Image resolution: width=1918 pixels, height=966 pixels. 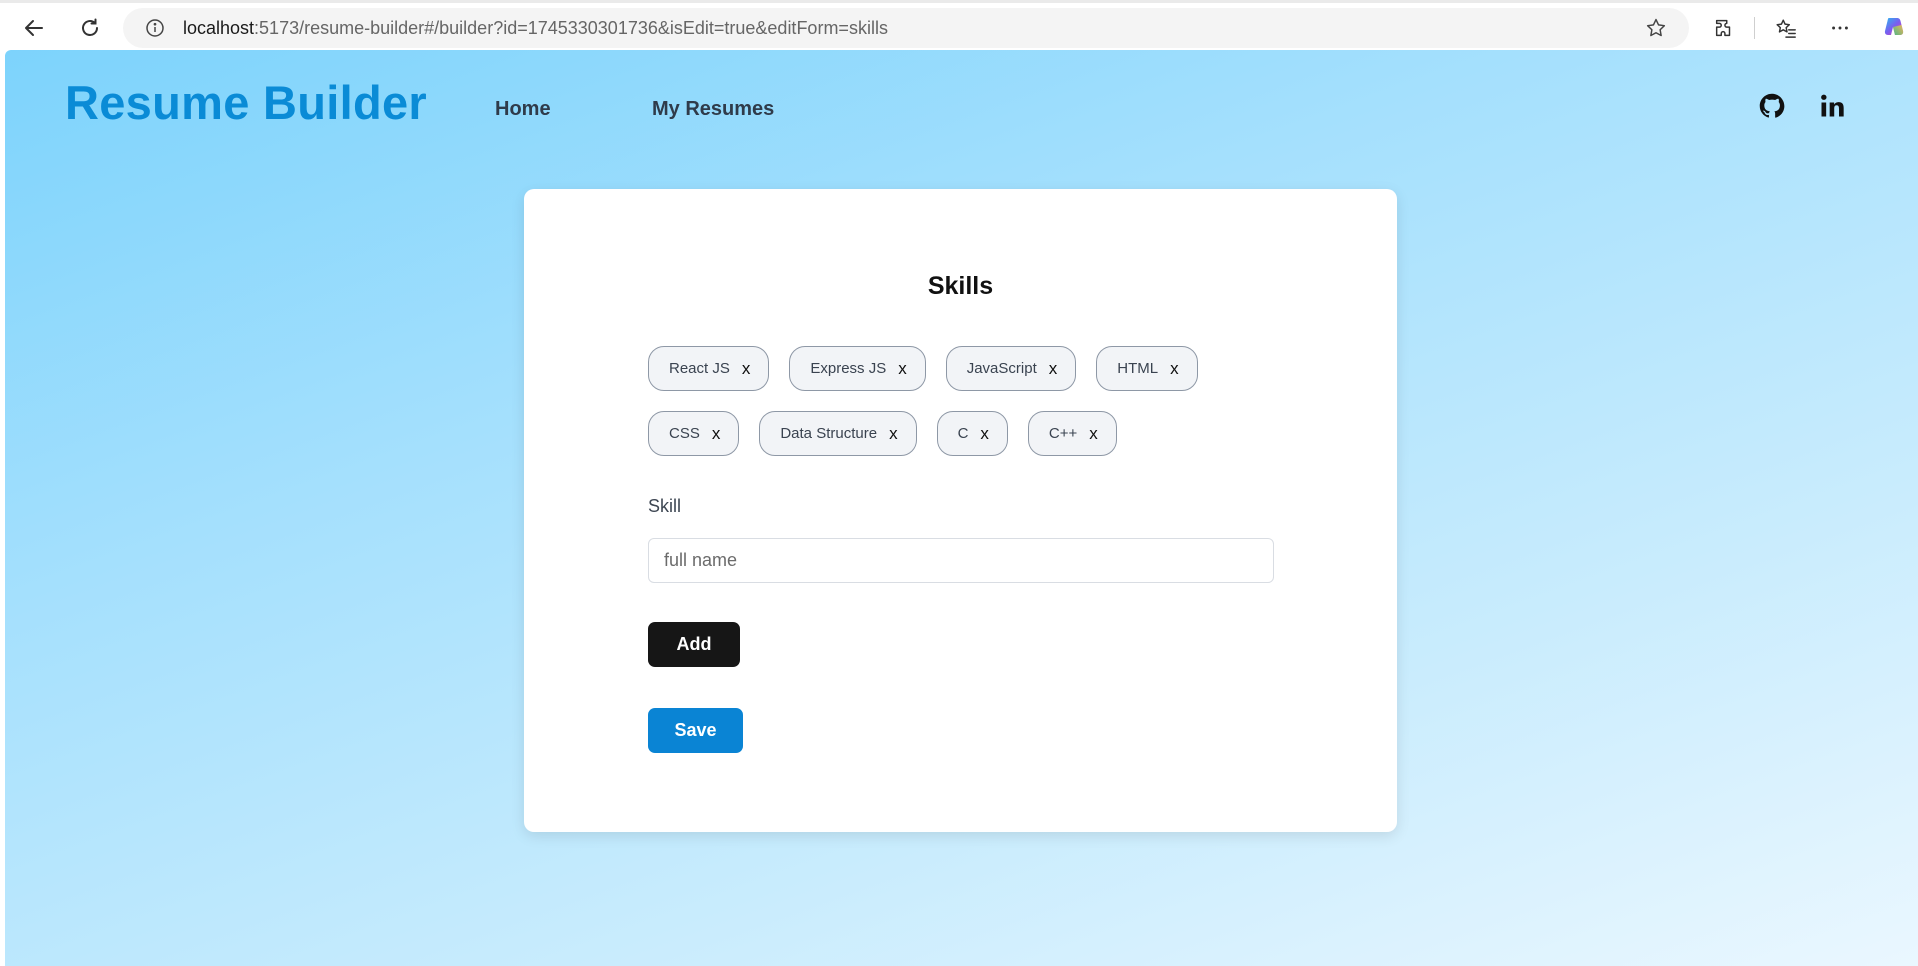 I want to click on skill-field-label: Skill, so click(x=665, y=506).